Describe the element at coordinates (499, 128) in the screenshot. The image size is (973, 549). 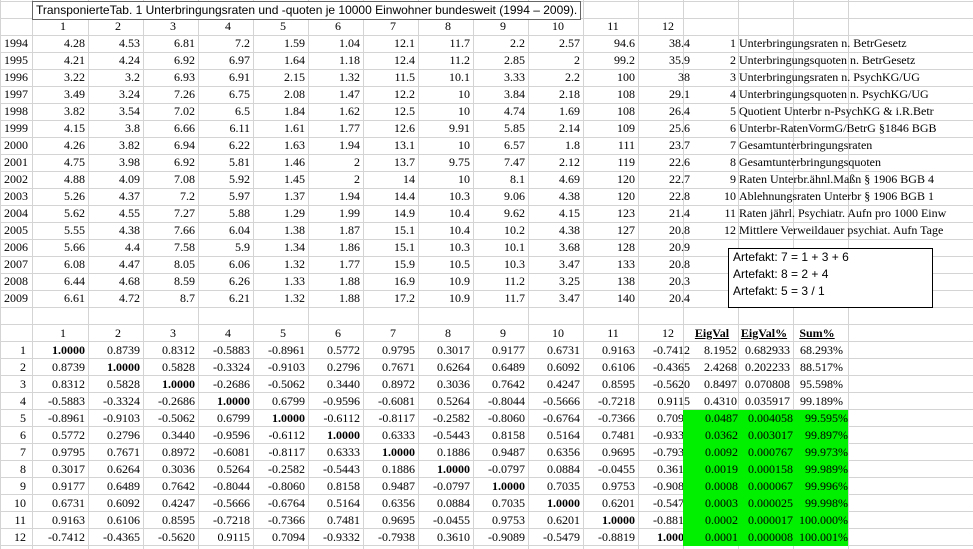
I see `table-cell: 5.85` at that location.